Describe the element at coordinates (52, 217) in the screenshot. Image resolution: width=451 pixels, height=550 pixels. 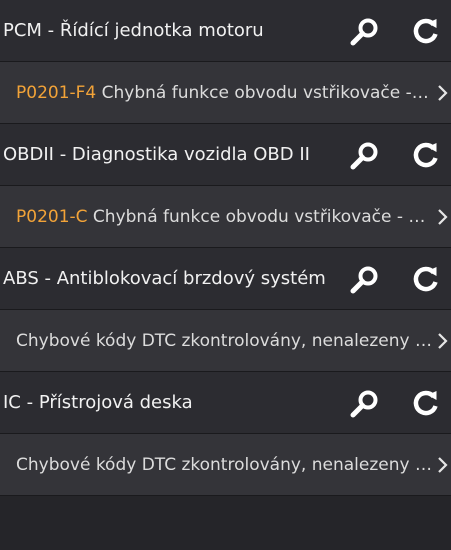
I see `dtc-code: P0201-C` at that location.